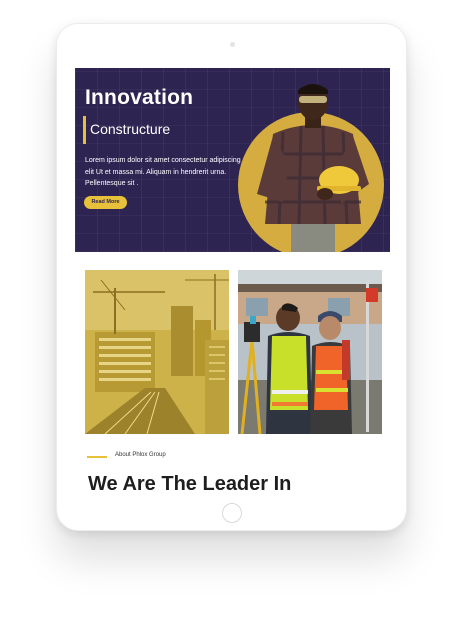 Image resolution: width=463 pixels, height=620 pixels. I want to click on about-accent-line, so click(97, 457).